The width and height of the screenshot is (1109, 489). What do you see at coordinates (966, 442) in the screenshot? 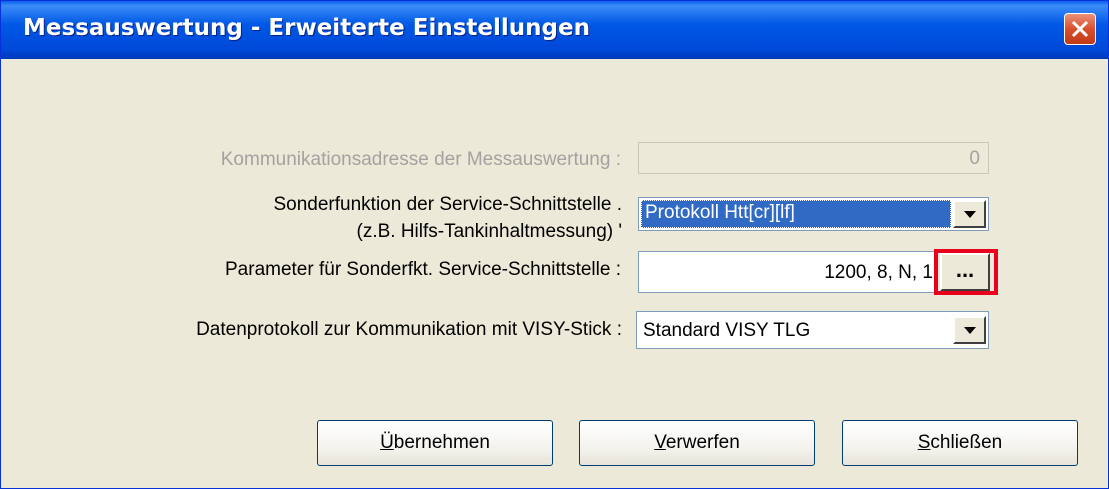
I see `close-label-post: chließen` at bounding box center [966, 442].